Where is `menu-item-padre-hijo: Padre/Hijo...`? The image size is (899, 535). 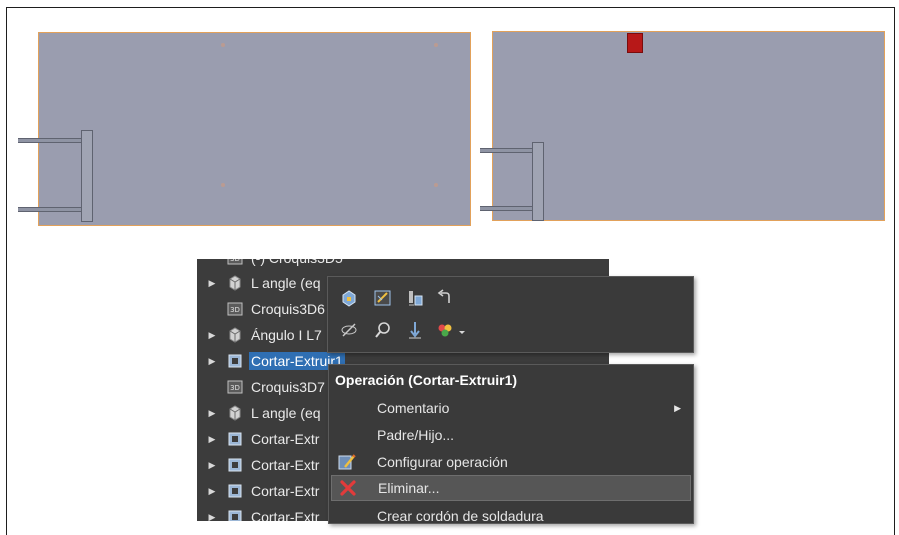
menu-item-padre-hijo: Padre/Hijo... is located at coordinates (511, 435).